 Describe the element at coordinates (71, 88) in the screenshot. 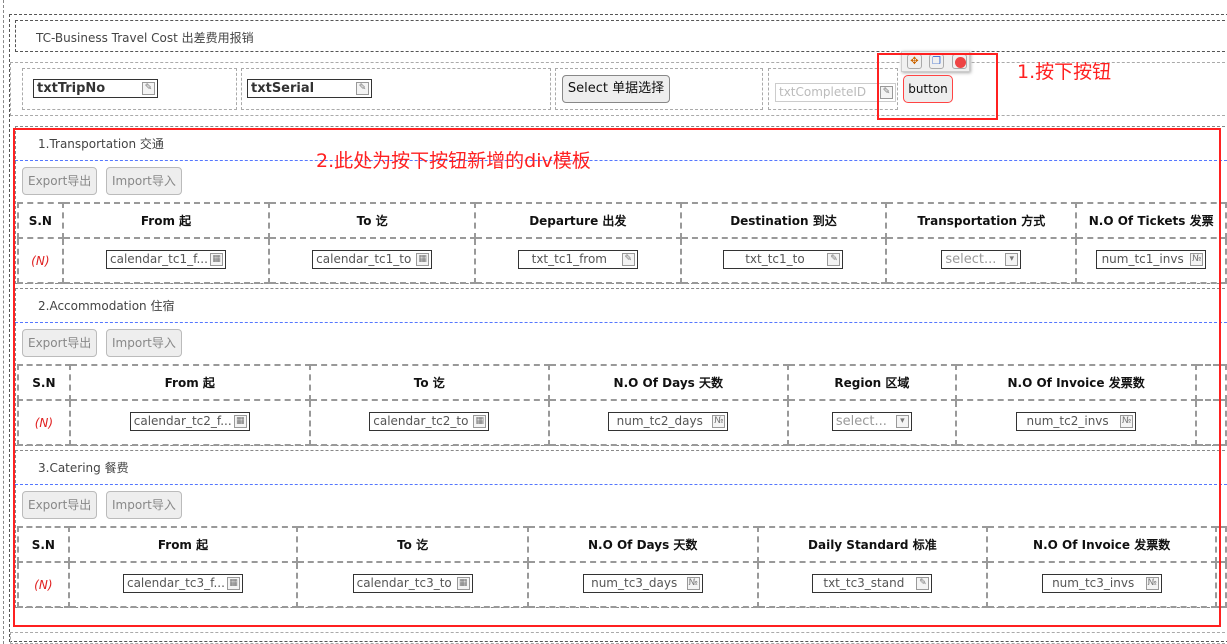

I see `trip-no-label: txtTripNo` at that location.